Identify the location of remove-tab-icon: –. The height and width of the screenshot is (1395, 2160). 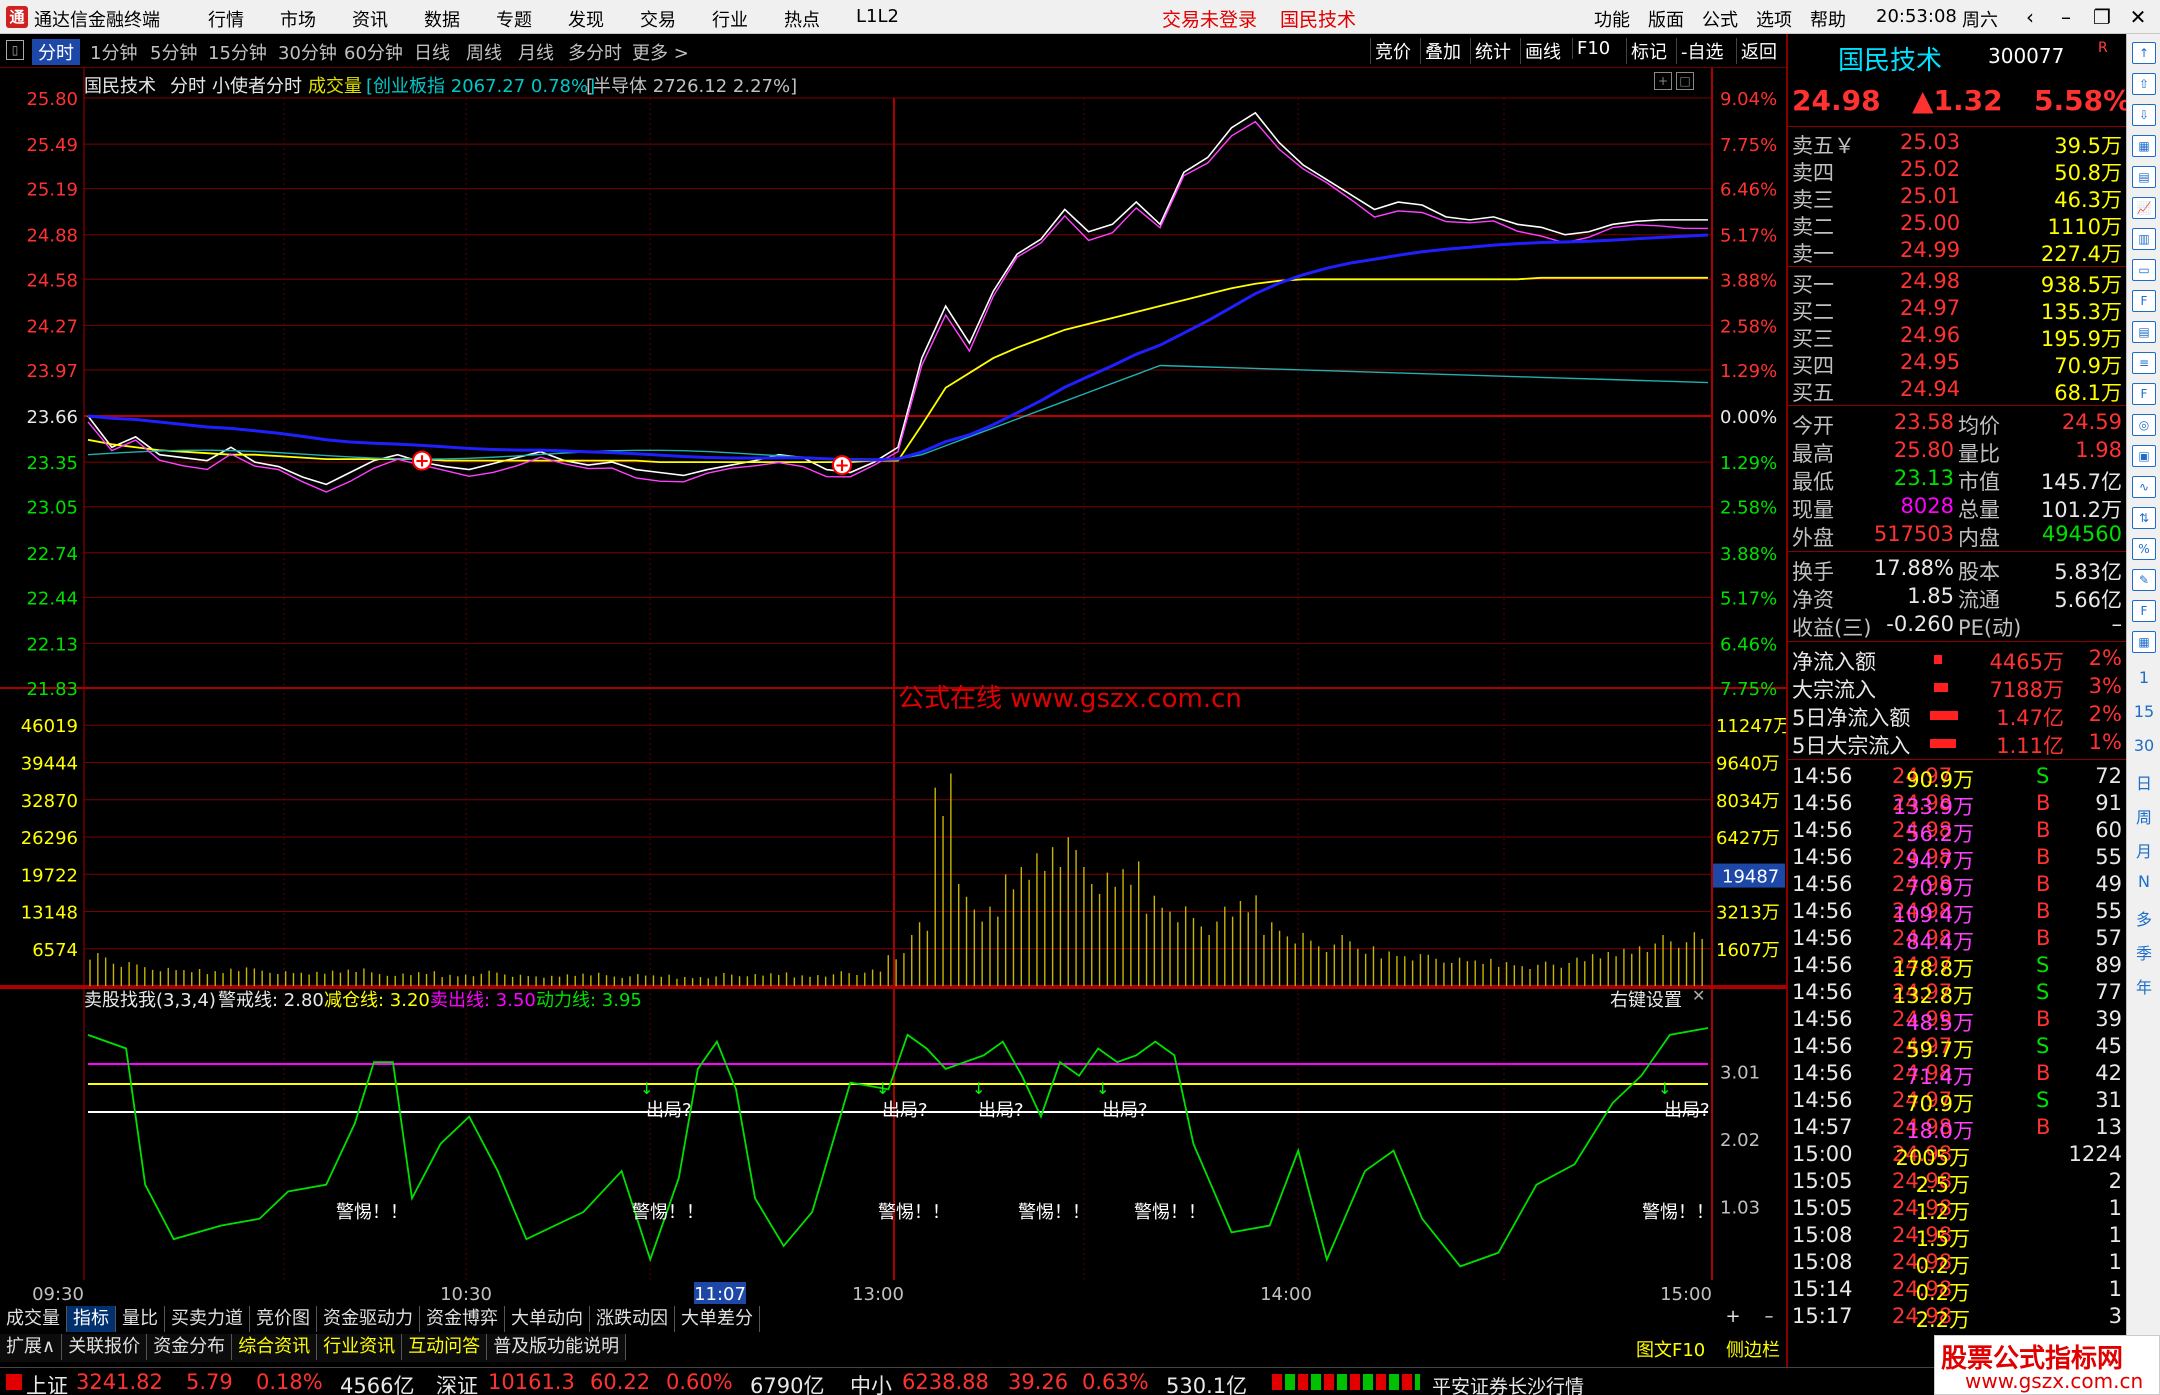
(1769, 1316).